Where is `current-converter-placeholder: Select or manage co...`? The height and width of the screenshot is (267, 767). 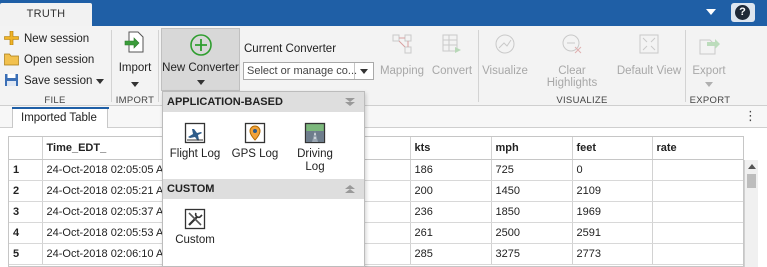
current-converter-placeholder: Select or manage co... is located at coordinates (302, 71).